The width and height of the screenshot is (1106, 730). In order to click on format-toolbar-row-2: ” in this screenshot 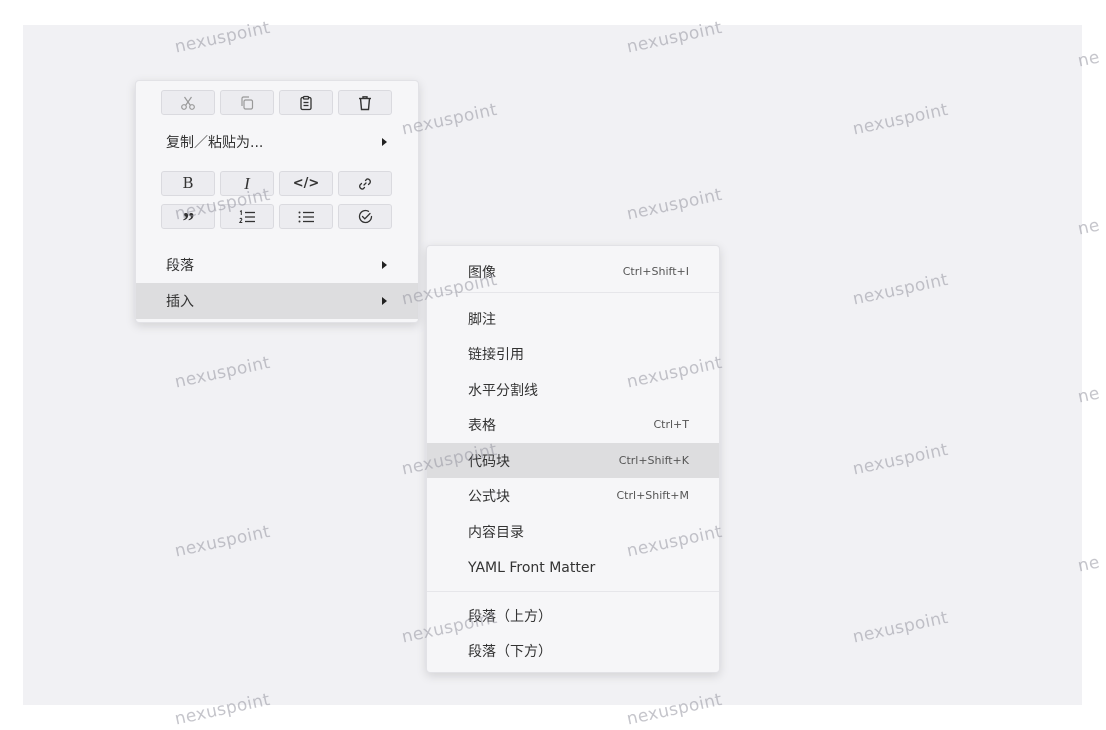, I will do `click(276, 219)`.